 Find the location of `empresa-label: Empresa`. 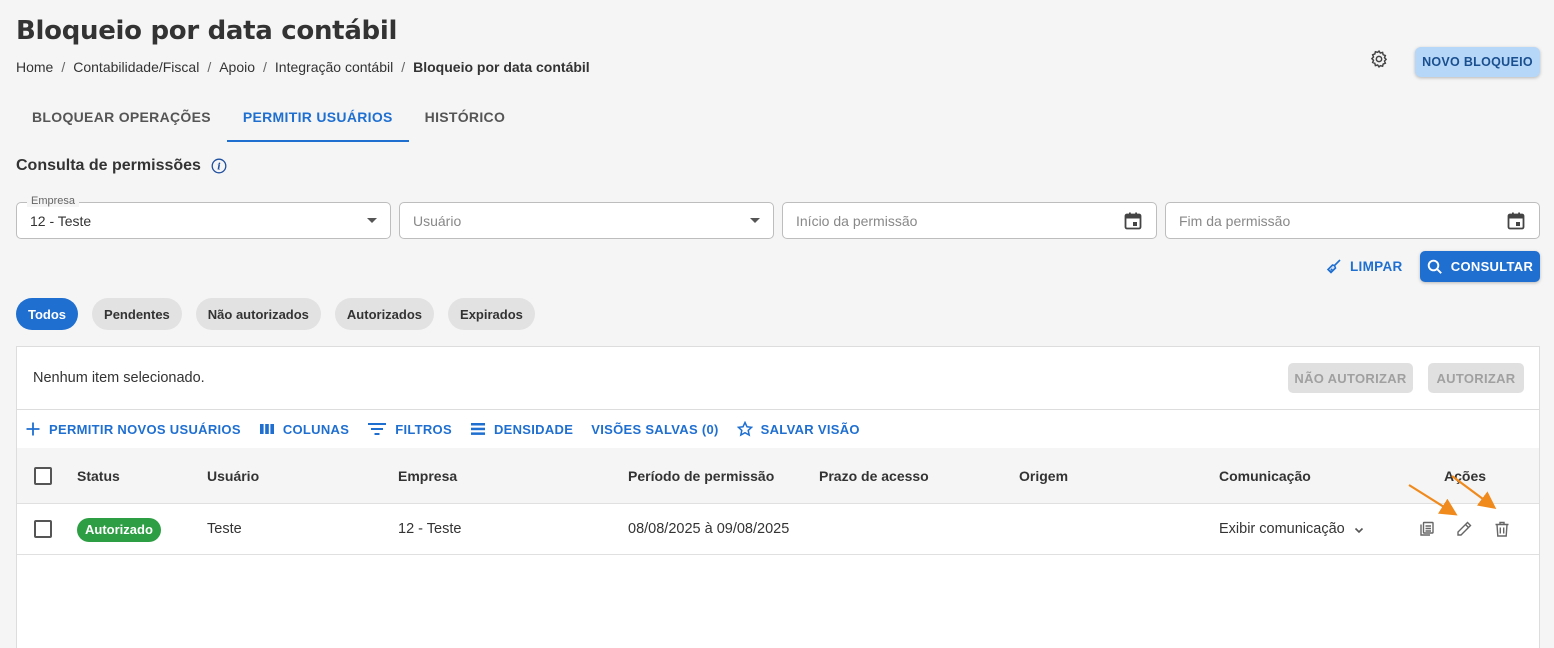

empresa-label: Empresa is located at coordinates (53, 201).